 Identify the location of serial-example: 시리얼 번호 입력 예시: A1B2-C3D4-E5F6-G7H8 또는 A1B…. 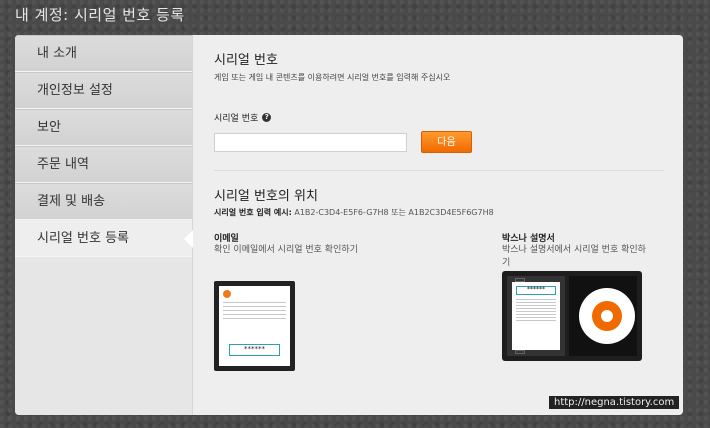
(439, 212).